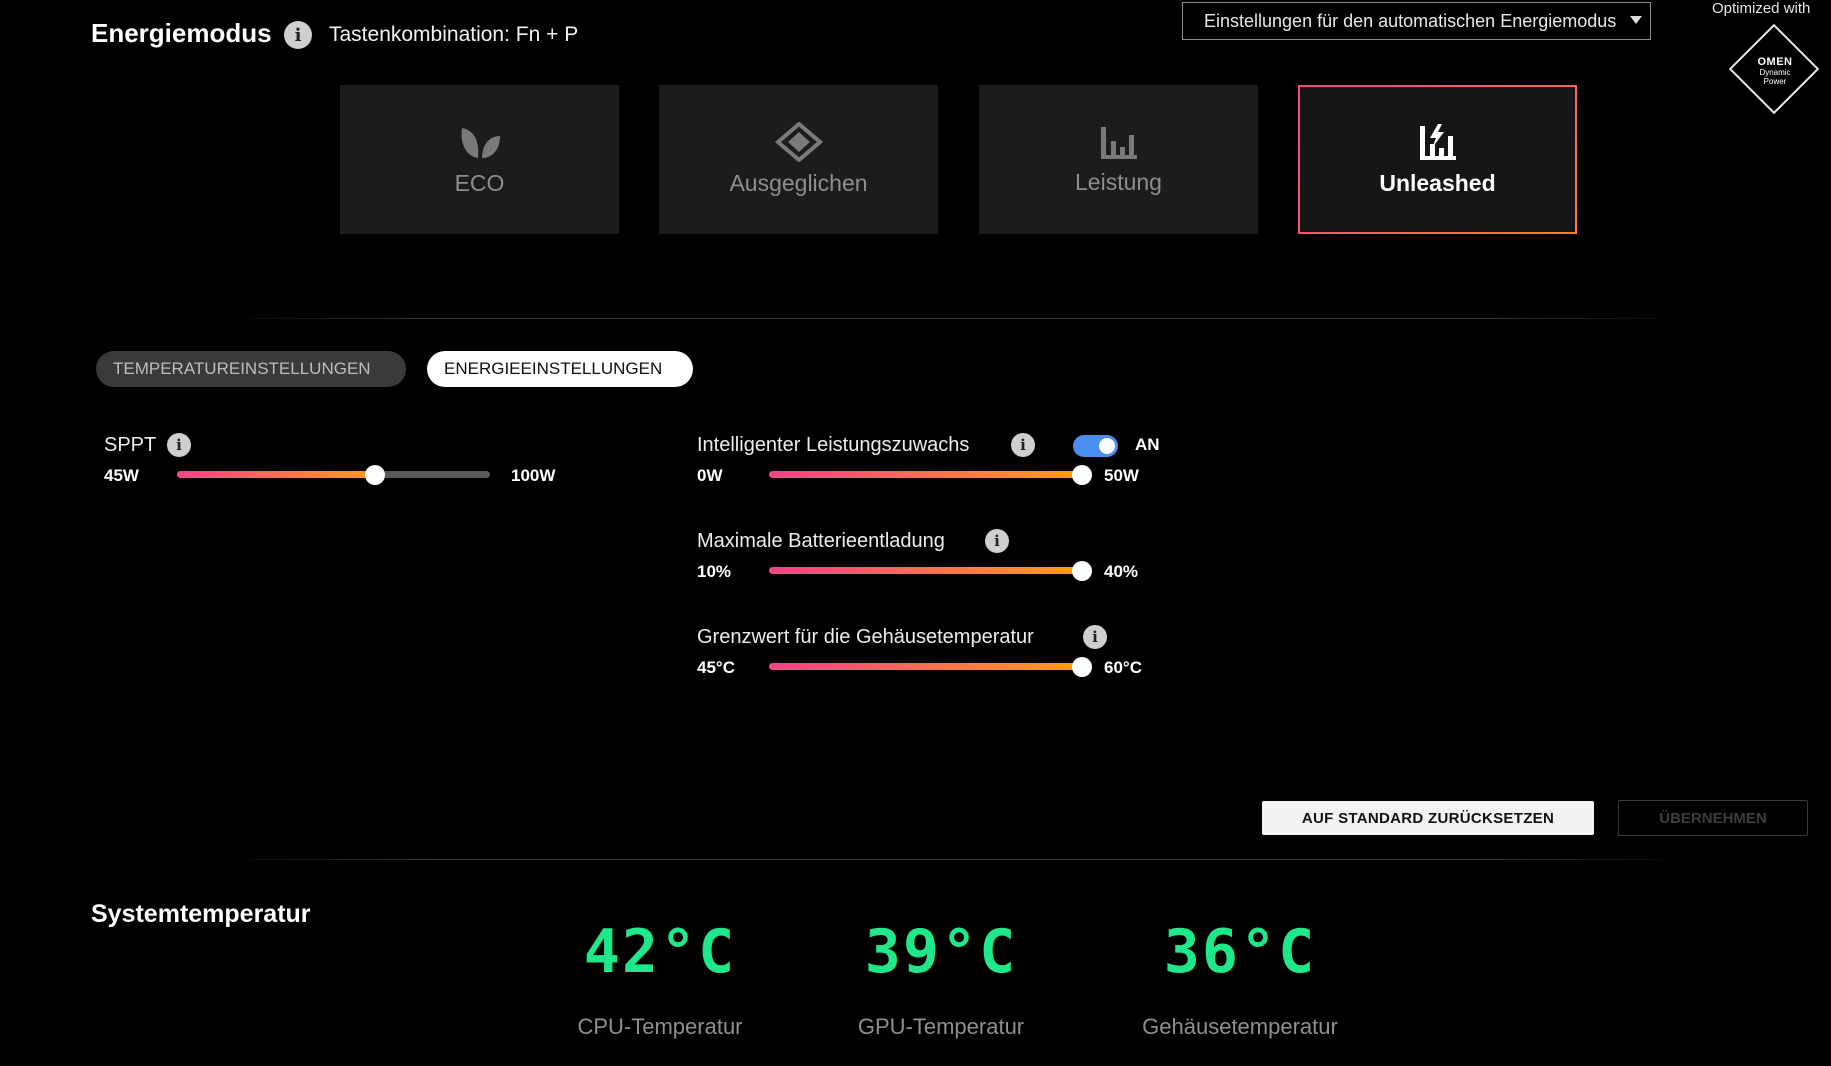  Describe the element at coordinates (1240, 1026) in the screenshot. I see `chassis-temperature-label: Gehäusetemperatur` at that location.